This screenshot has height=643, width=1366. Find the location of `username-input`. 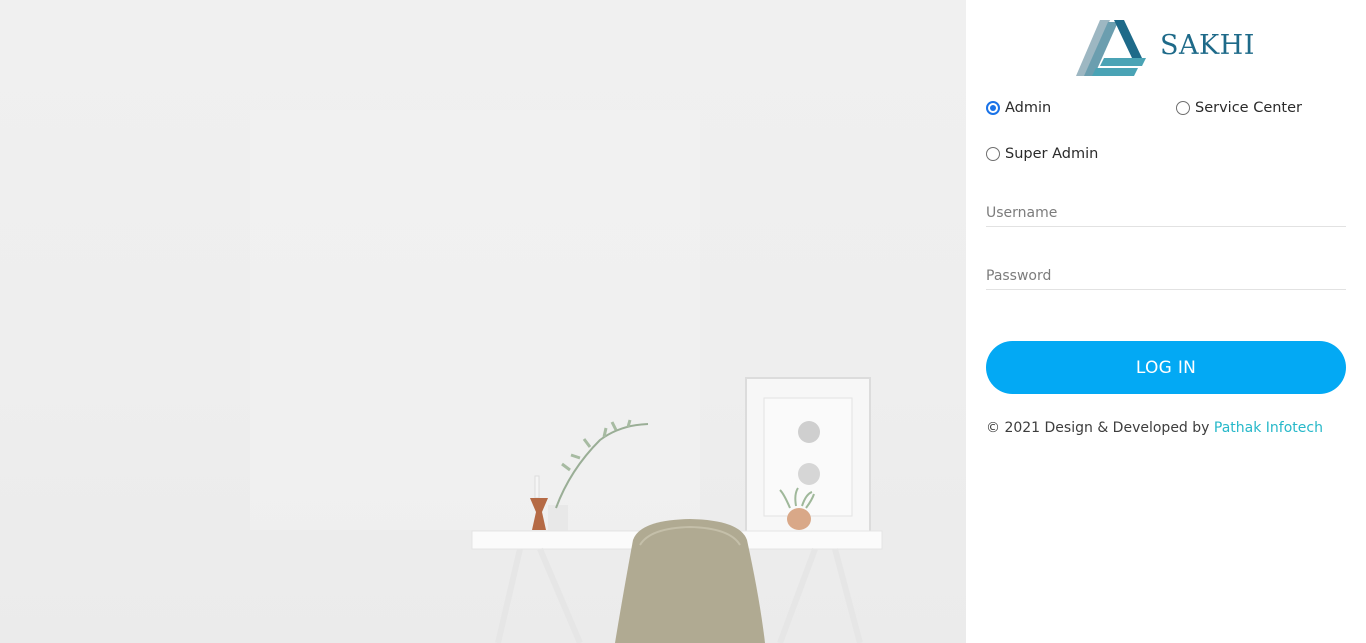

username-input is located at coordinates (1166, 207).